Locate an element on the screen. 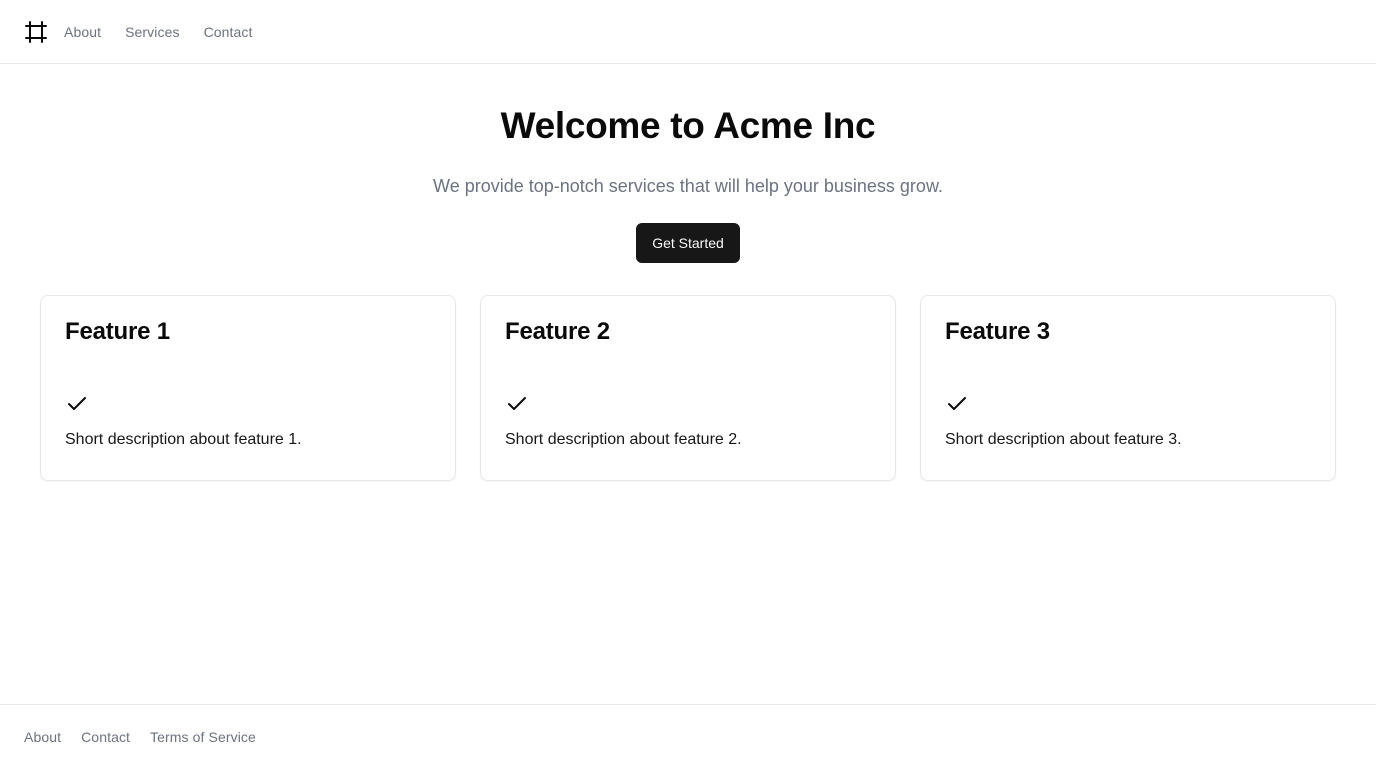 The height and width of the screenshot is (768, 1376). hero-title: Welcome to Acme Inc is located at coordinates (688, 125).